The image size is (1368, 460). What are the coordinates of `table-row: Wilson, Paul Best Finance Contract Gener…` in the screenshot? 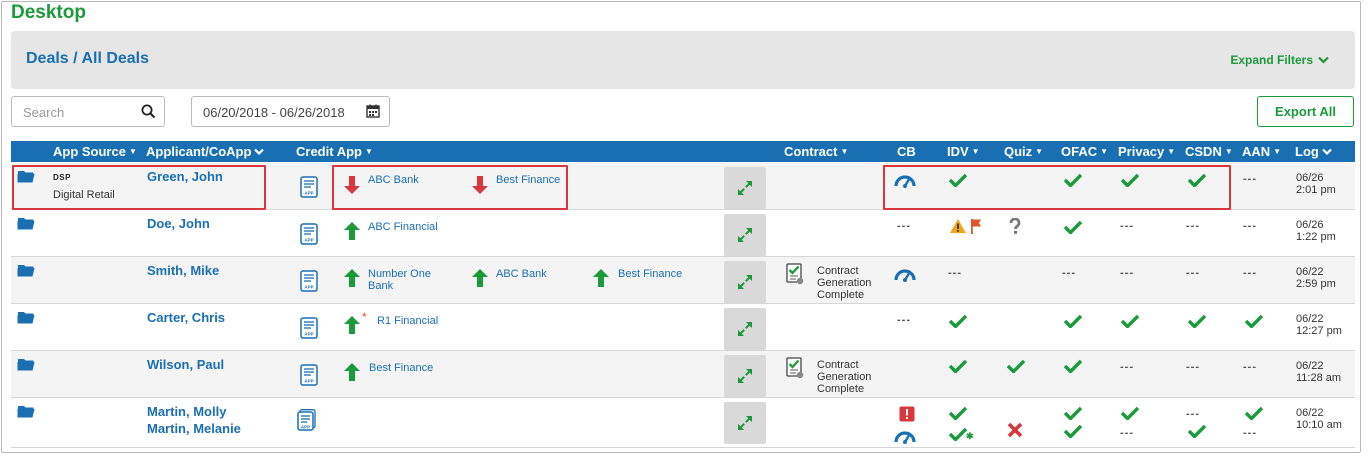 It's located at (683, 374).